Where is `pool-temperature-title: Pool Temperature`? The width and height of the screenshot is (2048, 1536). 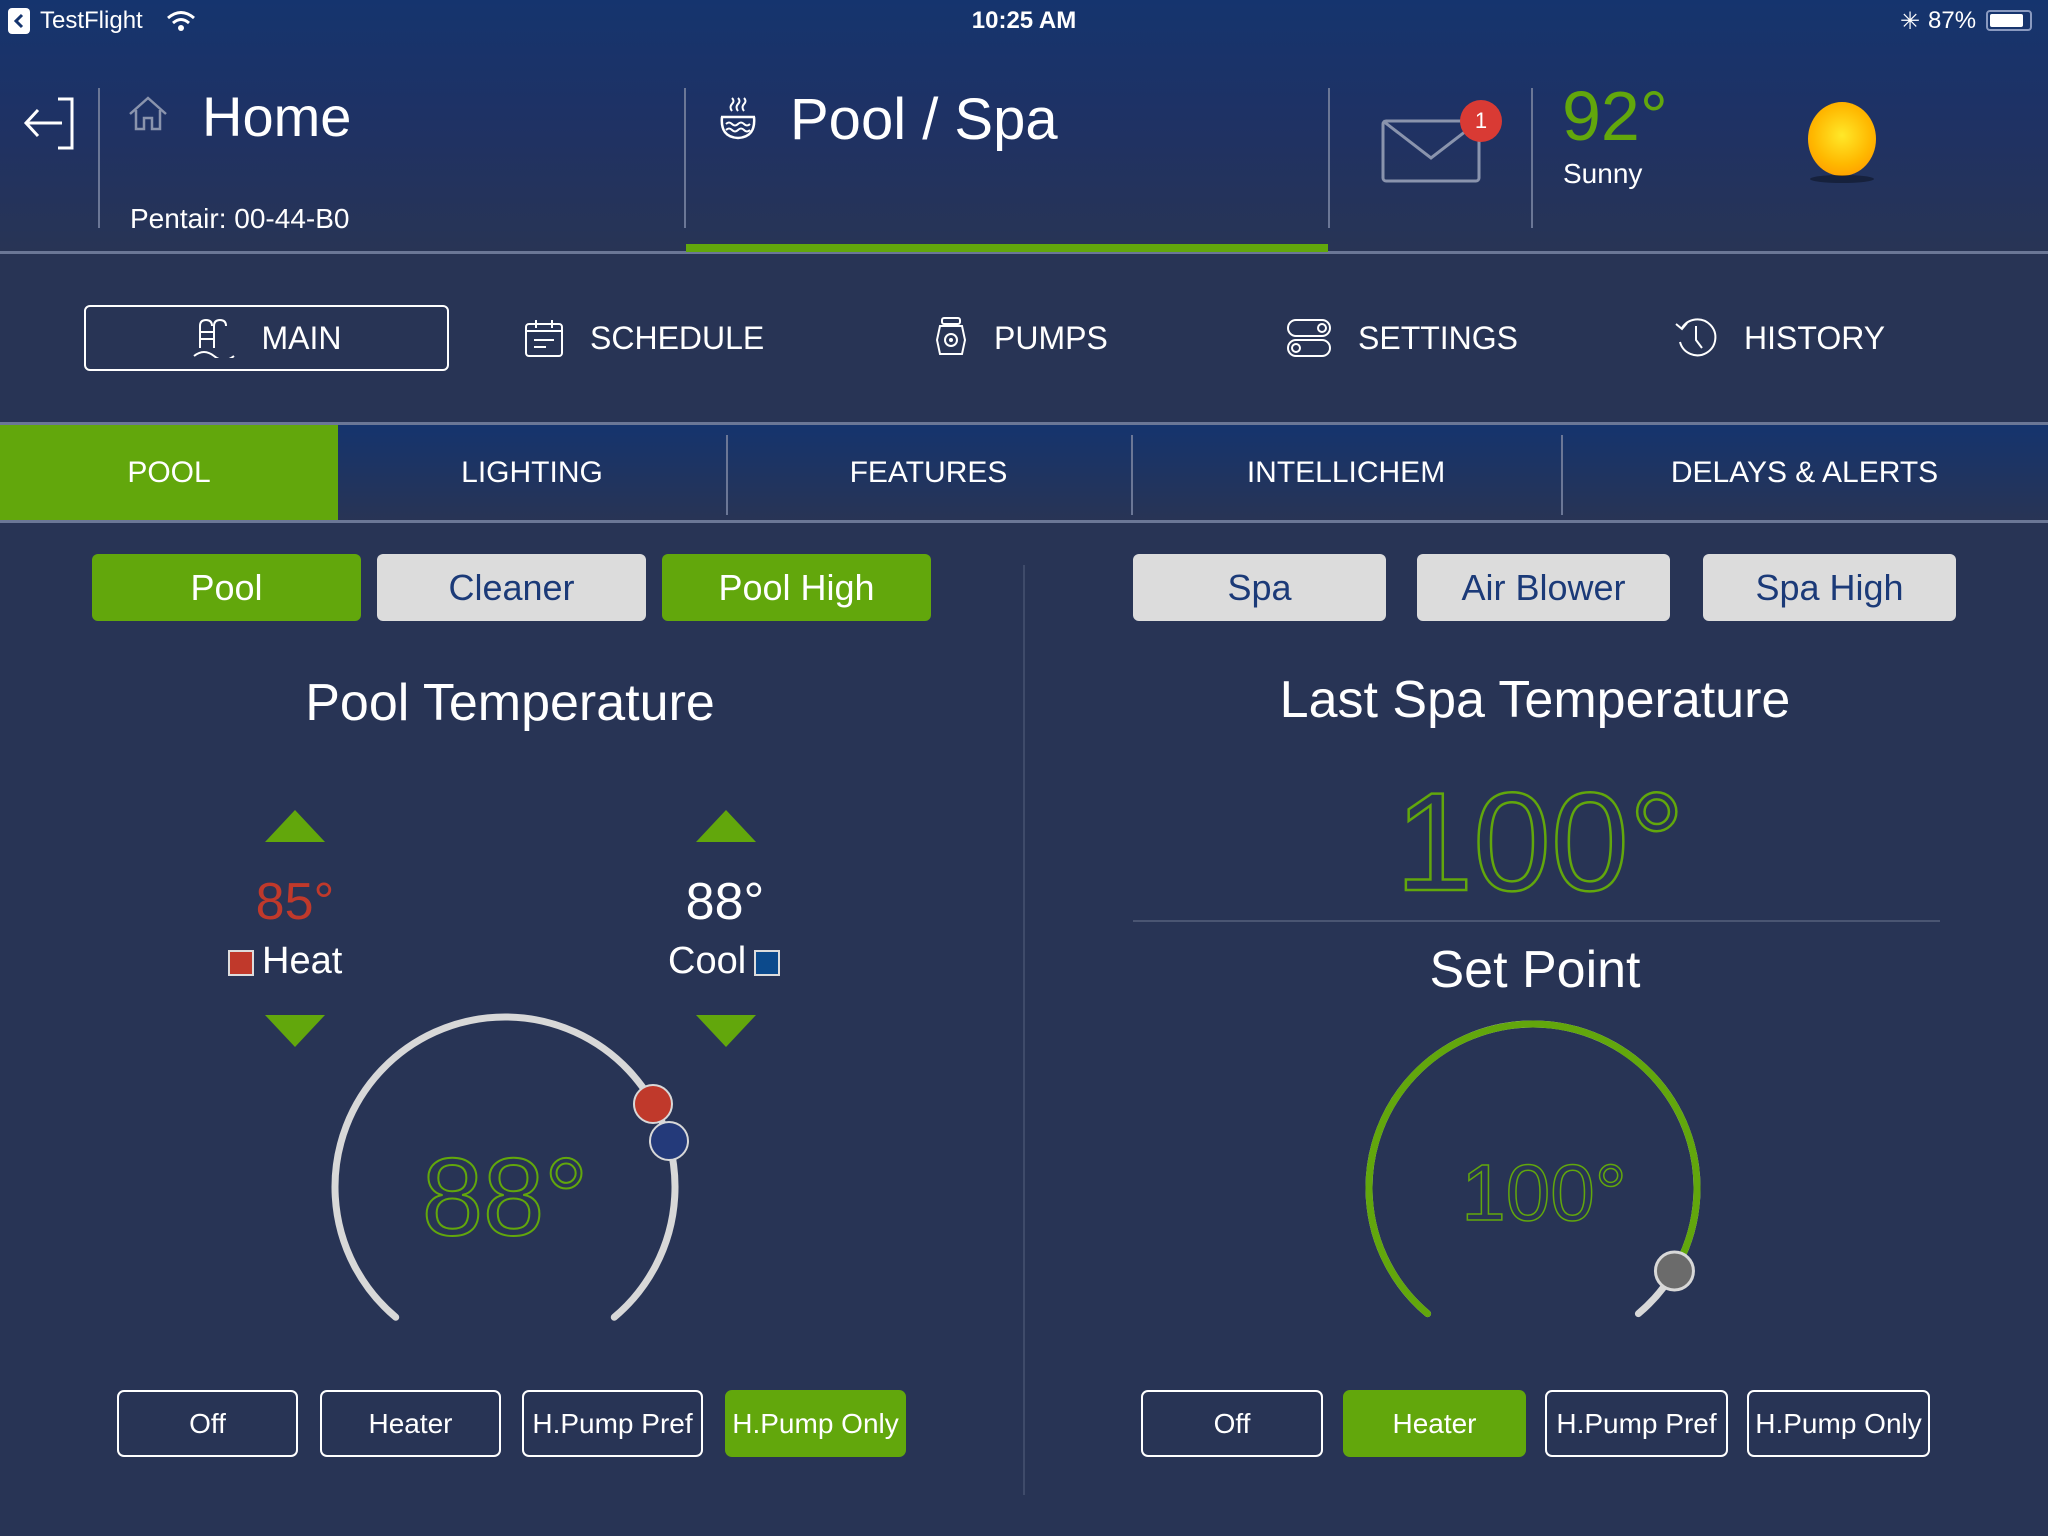
pool-temperature-title: Pool Temperature is located at coordinates (510, 703).